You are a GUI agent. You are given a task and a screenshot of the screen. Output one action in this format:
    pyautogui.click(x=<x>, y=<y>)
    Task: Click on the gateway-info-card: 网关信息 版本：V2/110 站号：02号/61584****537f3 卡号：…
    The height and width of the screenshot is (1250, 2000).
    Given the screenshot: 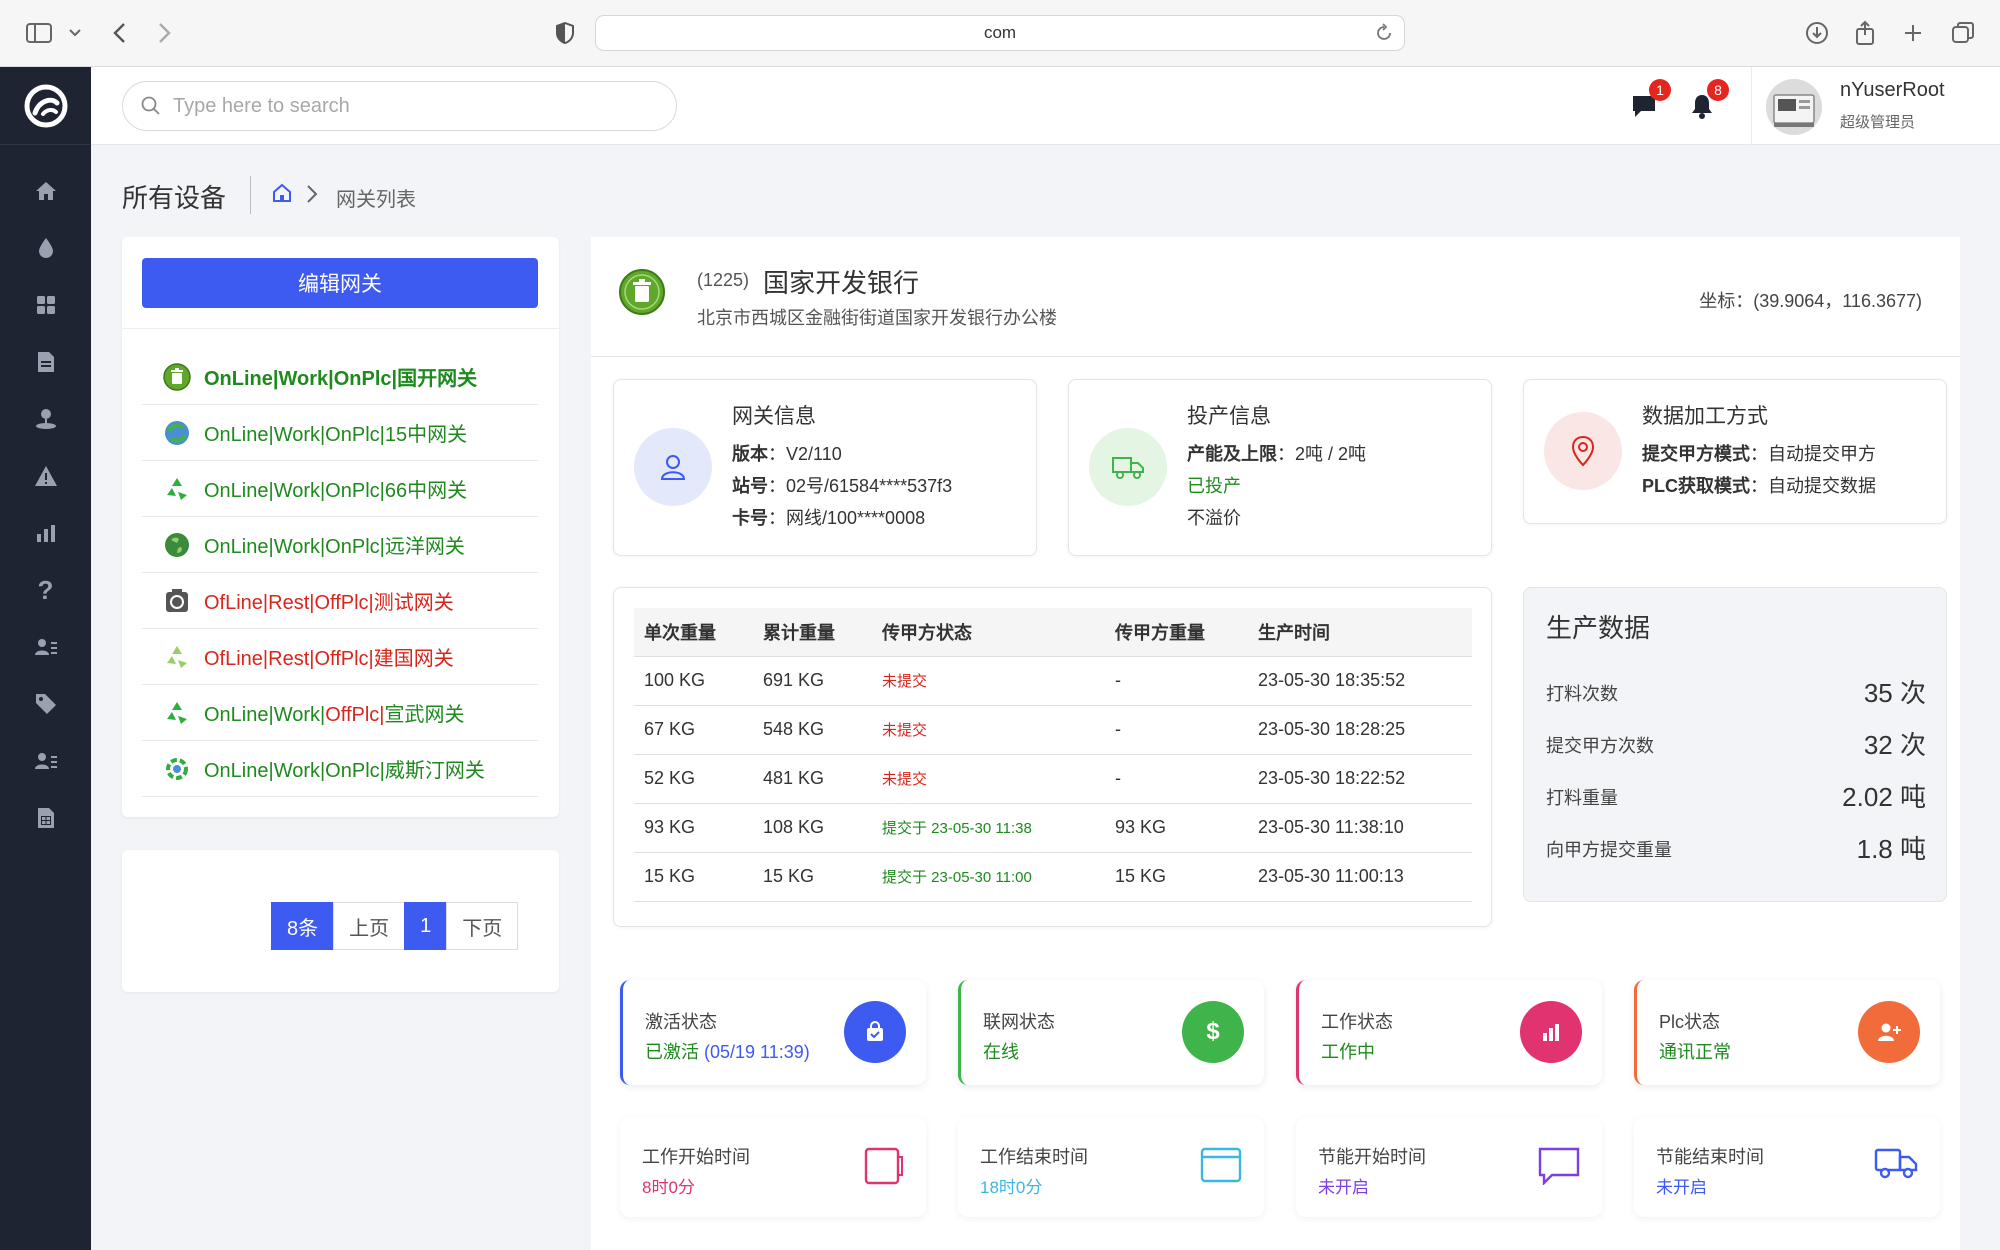 What is the action you would take?
    pyautogui.click(x=825, y=467)
    